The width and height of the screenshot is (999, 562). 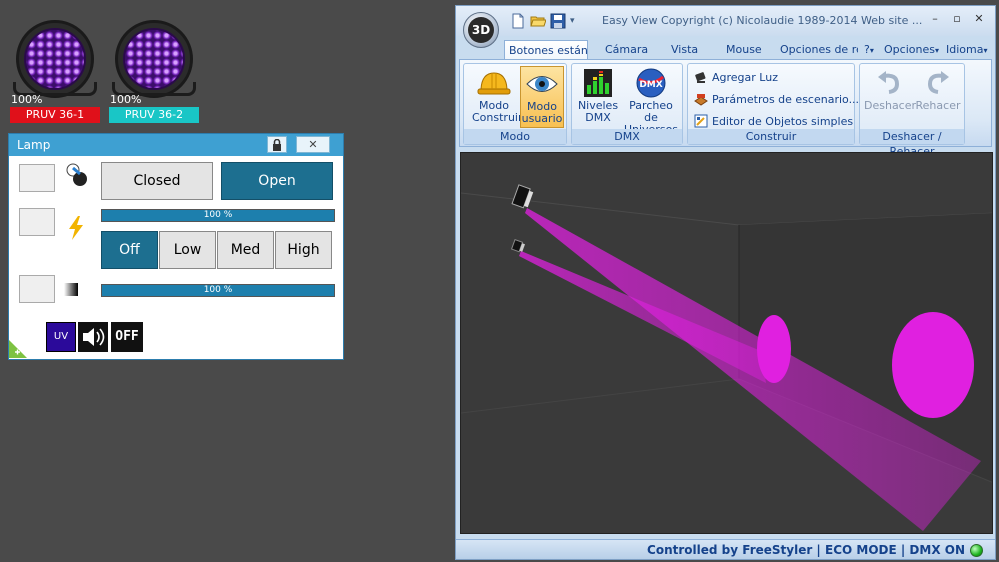 What do you see at coordinates (18, 349) in the screenshot?
I see `resize-grip-icon` at bounding box center [18, 349].